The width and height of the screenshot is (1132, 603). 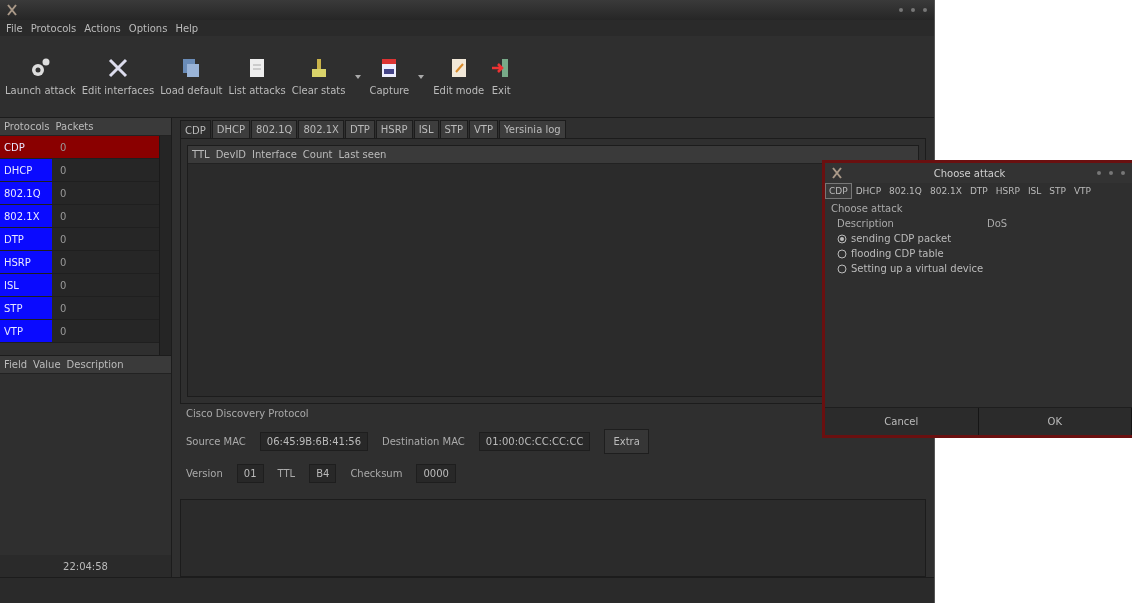 What do you see at coordinates (534, 441) in the screenshot?
I see `input-field: 01:00:0C:CC:CC:CC` at bounding box center [534, 441].